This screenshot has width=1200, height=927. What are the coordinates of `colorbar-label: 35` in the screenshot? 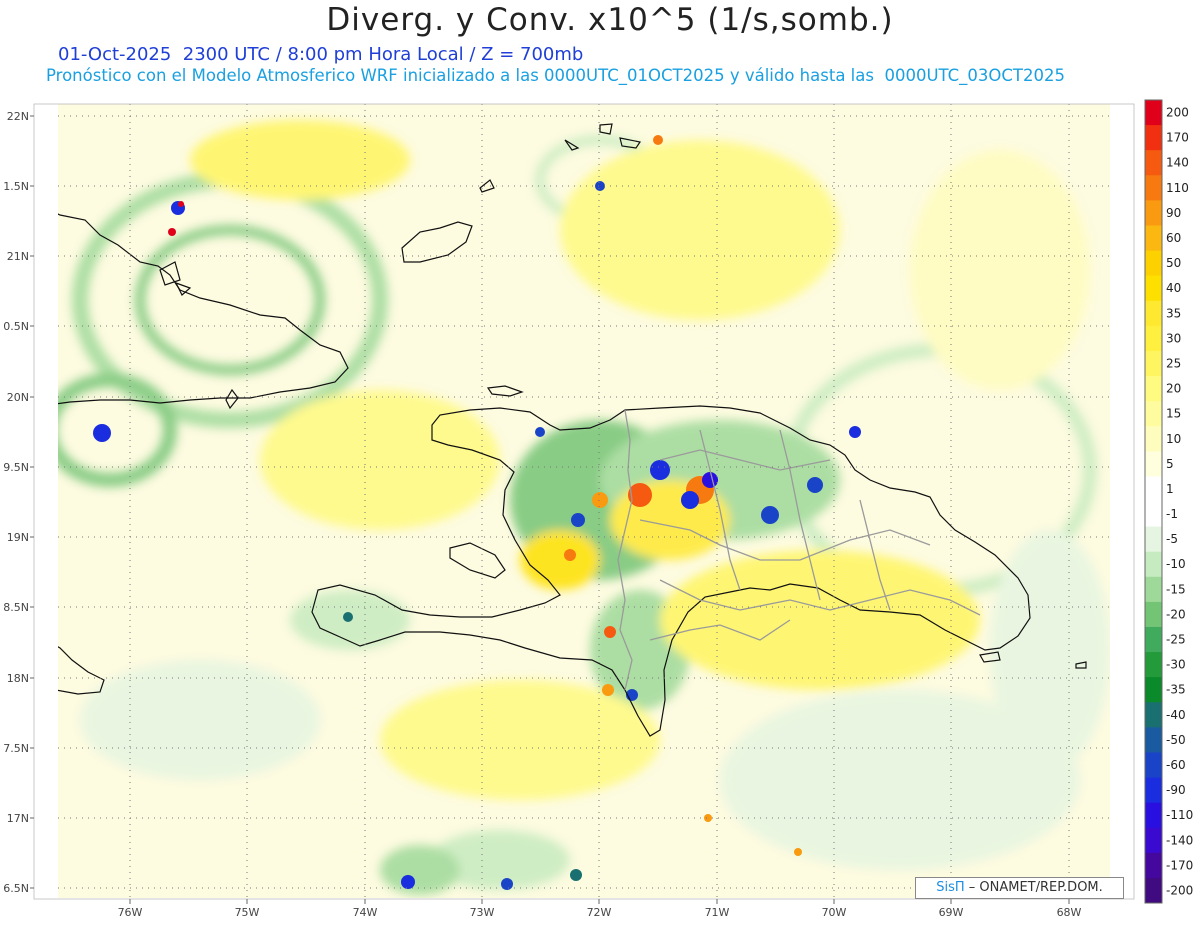 It's located at (1173, 313).